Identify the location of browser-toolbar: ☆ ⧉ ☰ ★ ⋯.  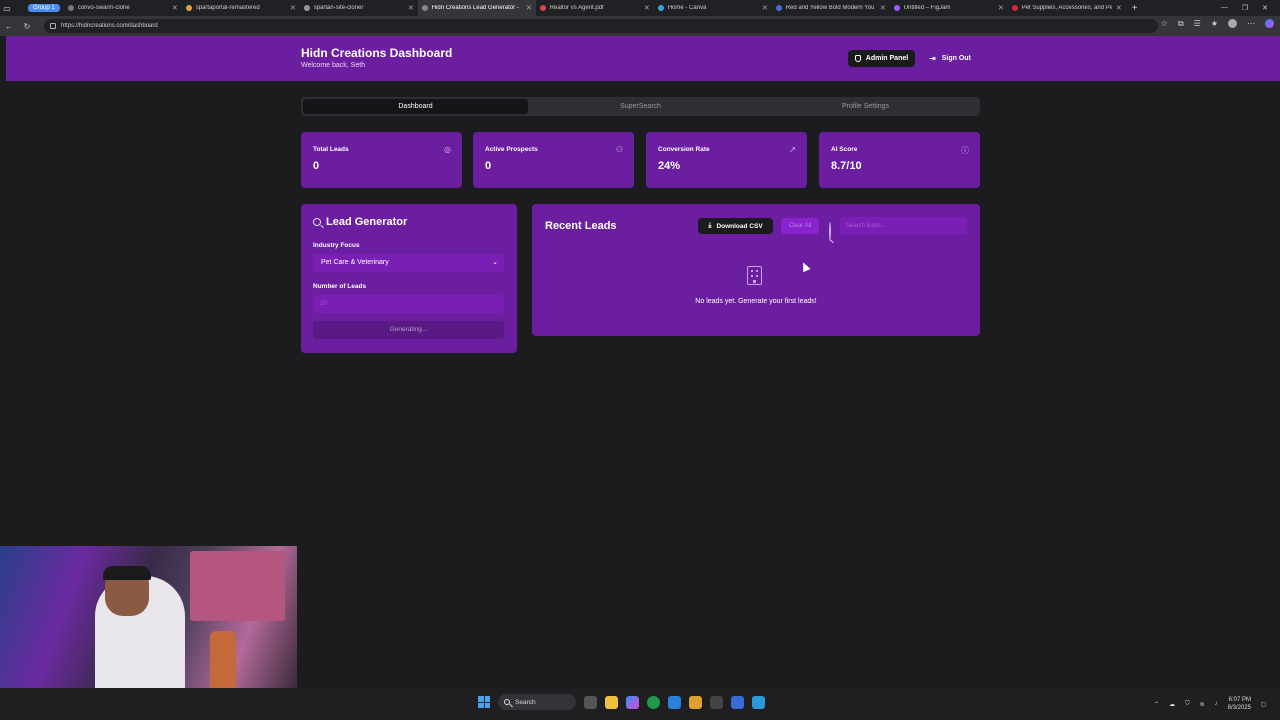
(1217, 24).